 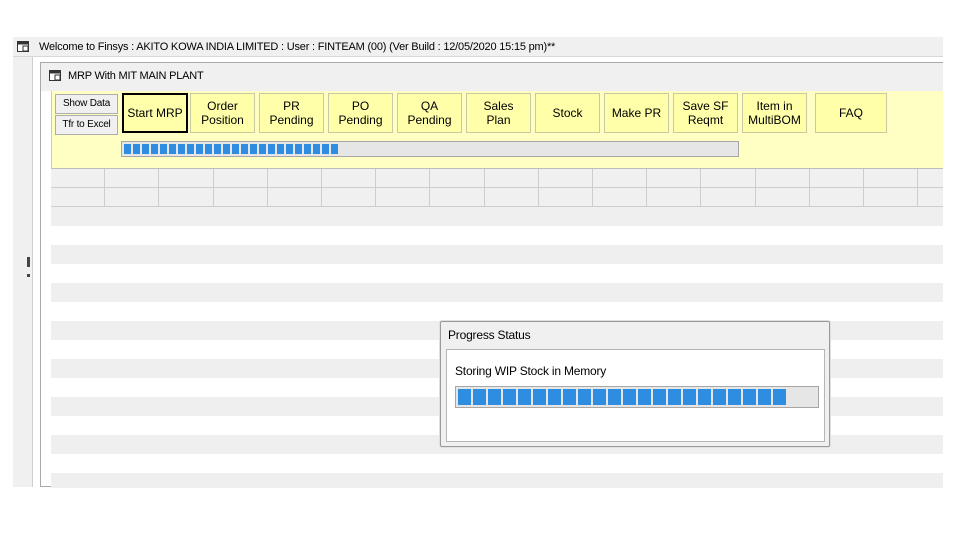 I want to click on make-pr-button: Make PR, so click(x=636, y=113).